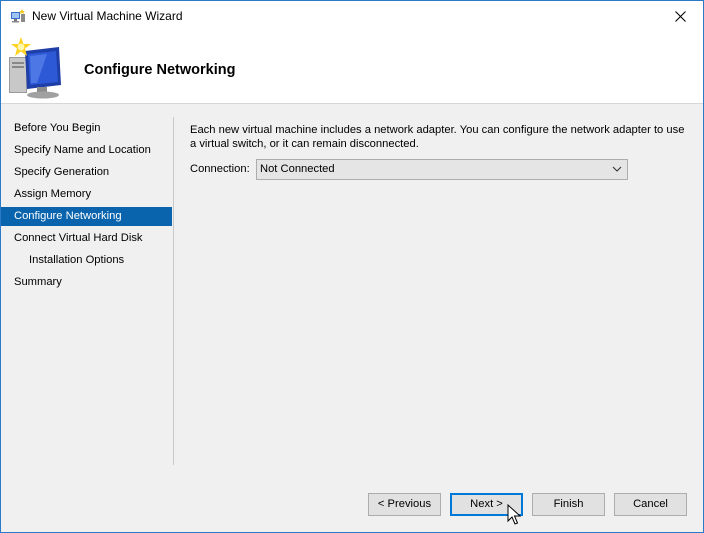 The height and width of the screenshot is (533, 704). What do you see at coordinates (617, 169) in the screenshot?
I see `chevron-down-icon` at bounding box center [617, 169].